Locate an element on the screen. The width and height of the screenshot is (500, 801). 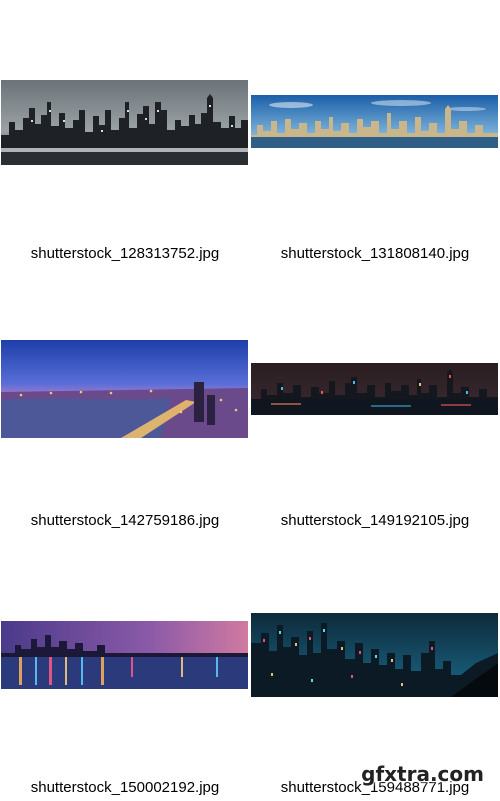
watermark-logo: gfxtra.com is located at coordinates (422, 774).